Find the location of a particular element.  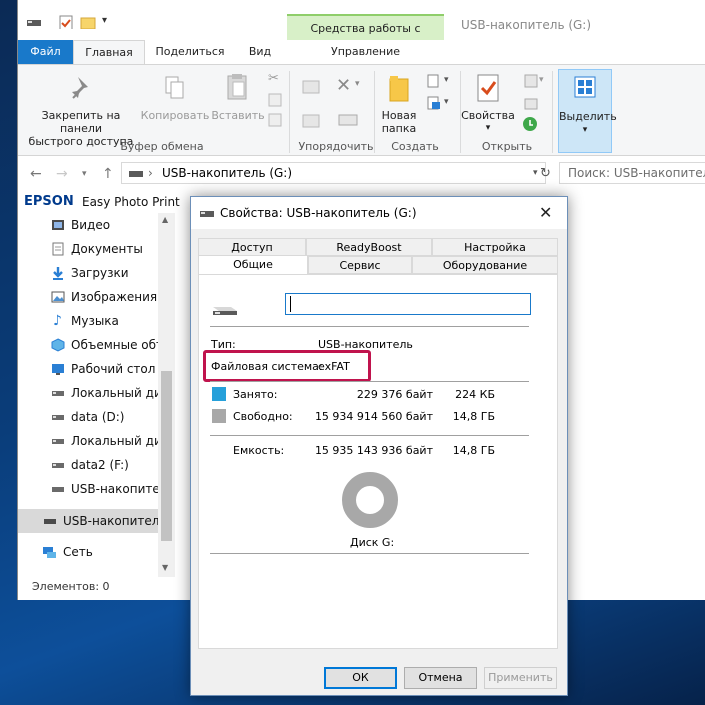

recent-locations-icon: ▾ is located at coordinates (84, 174).